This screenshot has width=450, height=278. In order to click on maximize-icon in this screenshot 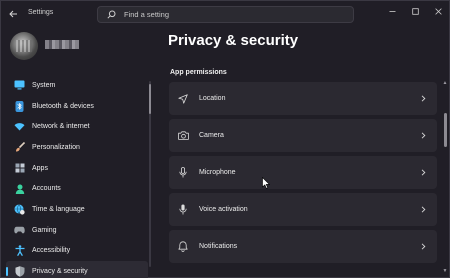, I will do `click(415, 11)`.